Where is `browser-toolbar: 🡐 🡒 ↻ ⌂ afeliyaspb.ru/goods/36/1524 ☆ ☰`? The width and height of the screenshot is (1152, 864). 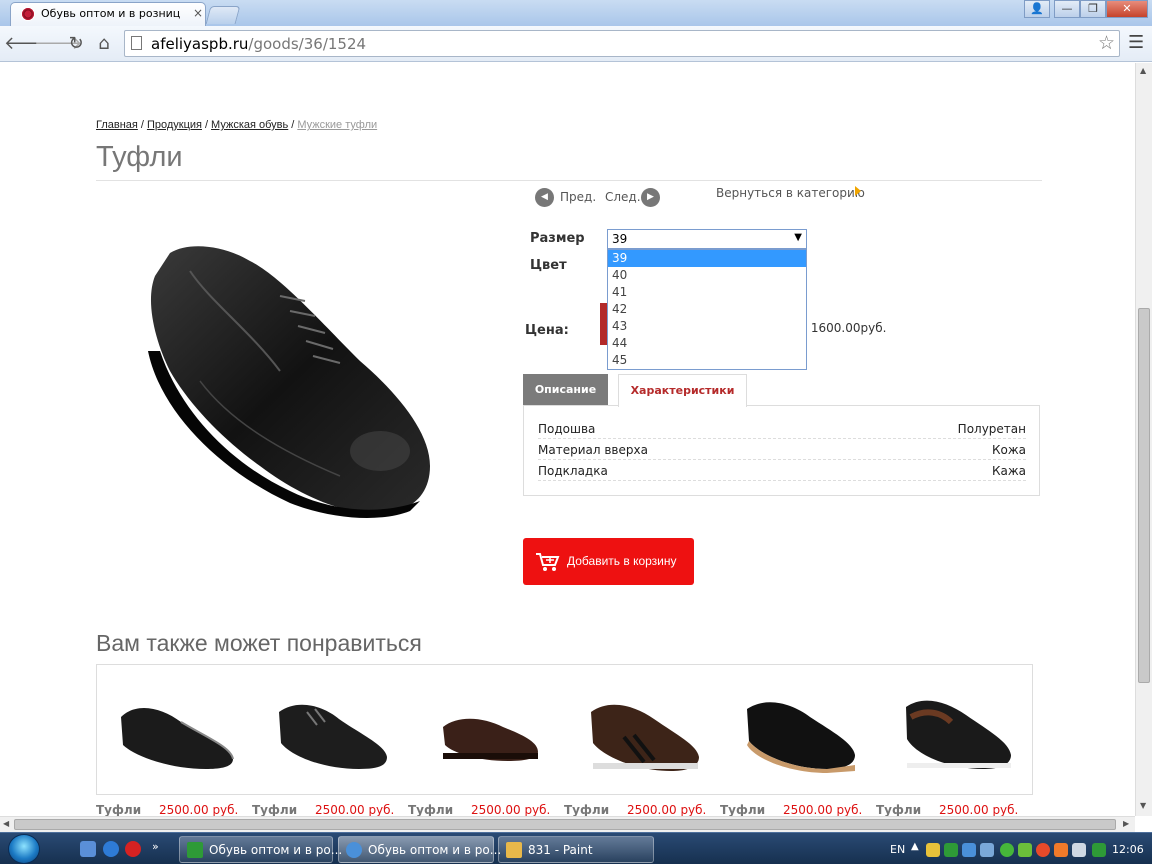 browser-toolbar: 🡐 🡒 ↻ ⌂ afeliyaspb.ru/goods/36/1524 ☆ ☰ is located at coordinates (576, 44).